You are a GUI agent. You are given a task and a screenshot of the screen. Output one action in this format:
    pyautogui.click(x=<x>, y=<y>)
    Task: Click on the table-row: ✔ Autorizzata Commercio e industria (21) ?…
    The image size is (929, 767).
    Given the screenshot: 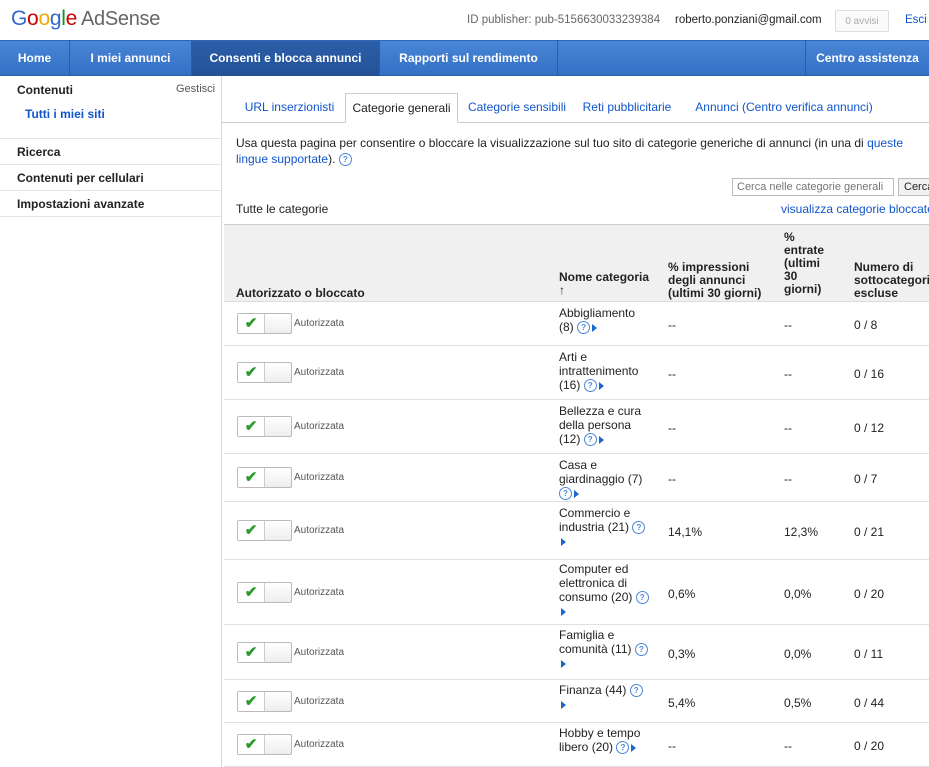 What is the action you would take?
    pyautogui.click(x=576, y=531)
    